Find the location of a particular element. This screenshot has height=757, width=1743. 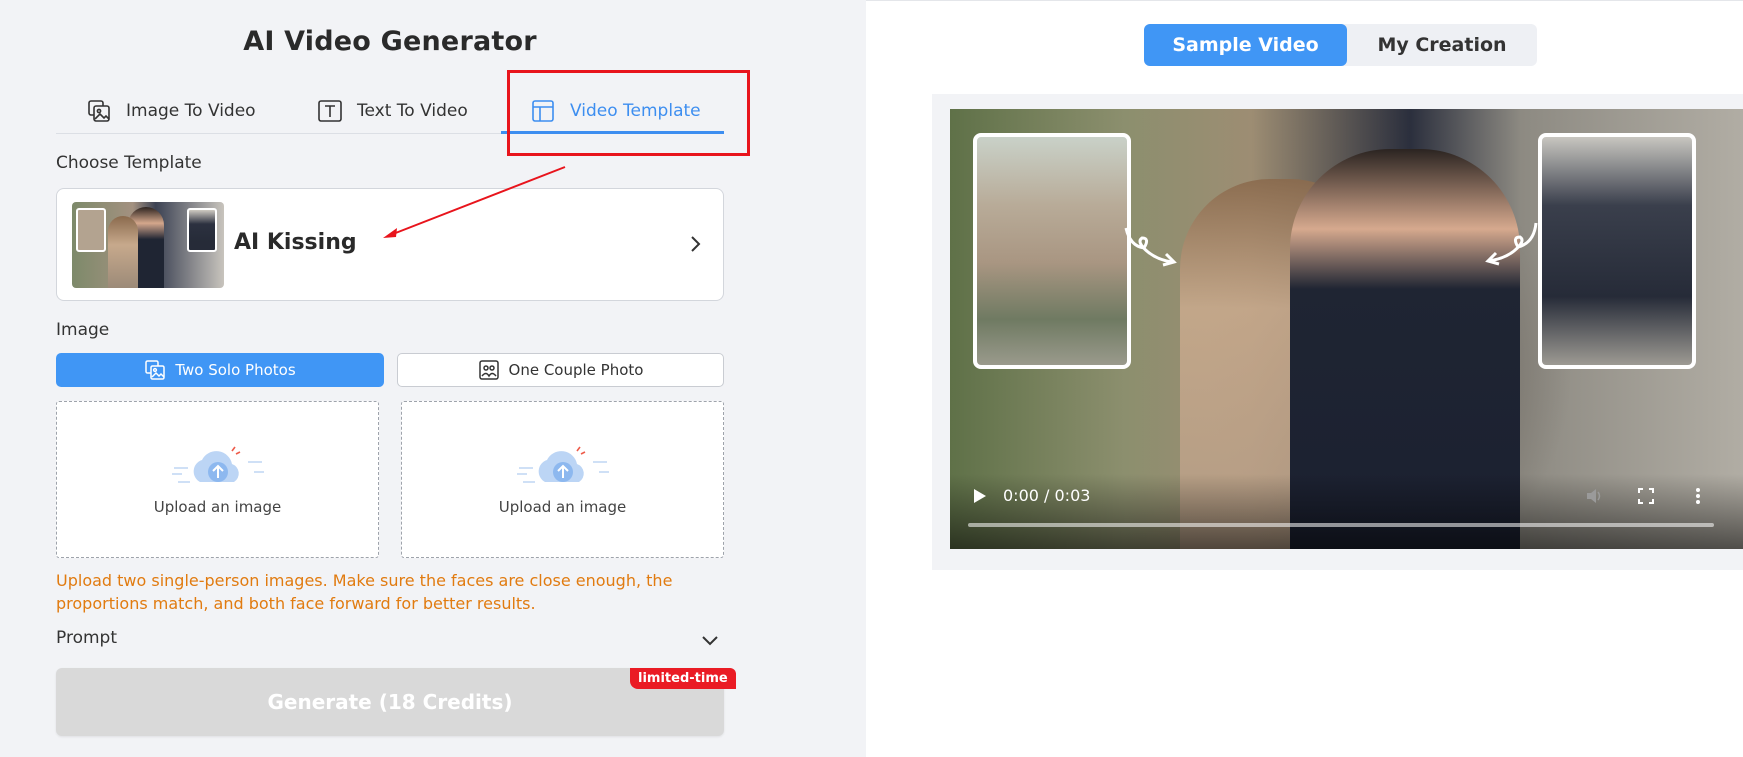

chevron-right-icon is located at coordinates (696, 244).